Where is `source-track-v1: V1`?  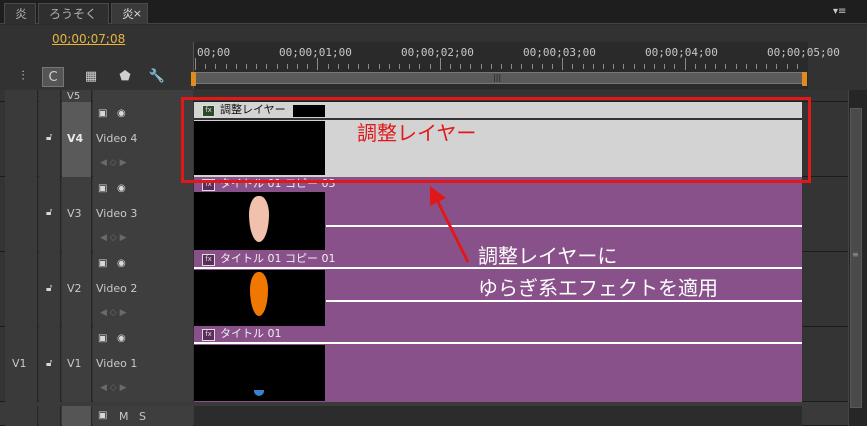 source-track-v1: V1 is located at coordinates (19, 363).